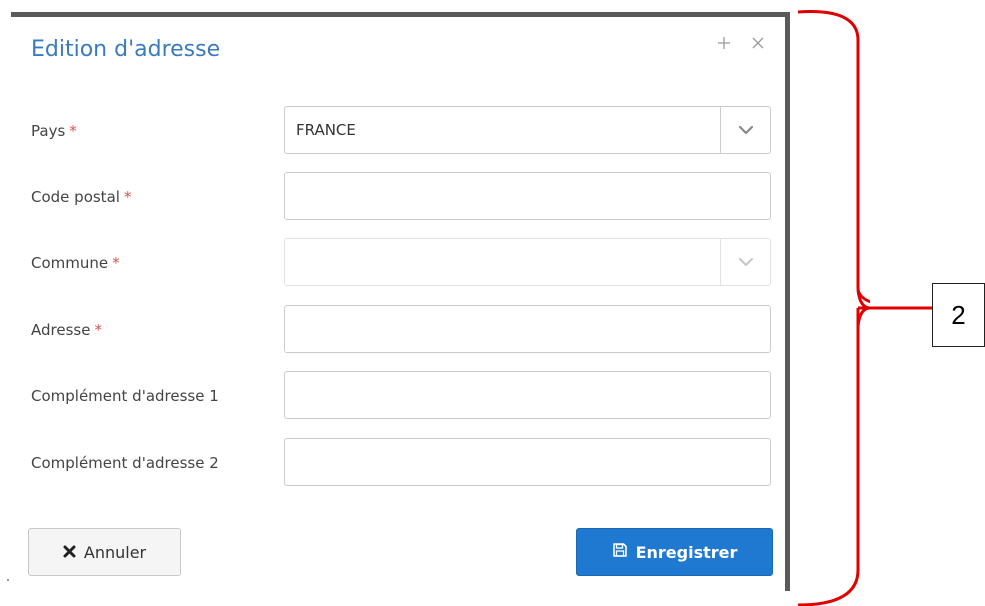 Image resolution: width=985 pixels, height=606 pixels. I want to click on address-complement-2-field-wrapper, so click(527, 462).